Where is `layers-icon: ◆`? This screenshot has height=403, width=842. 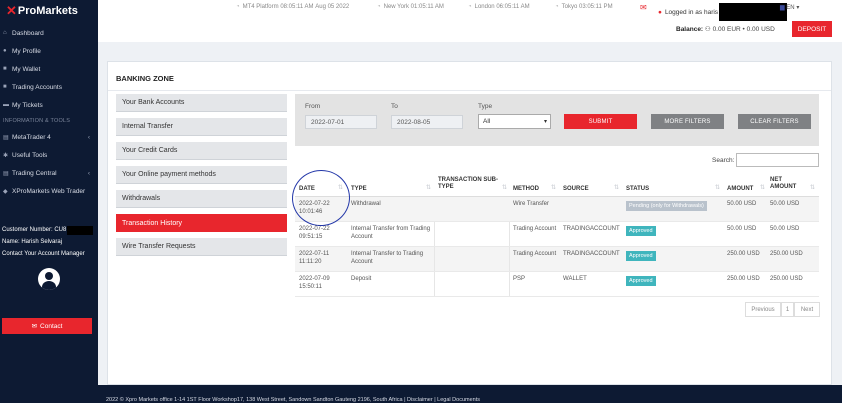
layers-icon: ◆ is located at coordinates (5, 191).